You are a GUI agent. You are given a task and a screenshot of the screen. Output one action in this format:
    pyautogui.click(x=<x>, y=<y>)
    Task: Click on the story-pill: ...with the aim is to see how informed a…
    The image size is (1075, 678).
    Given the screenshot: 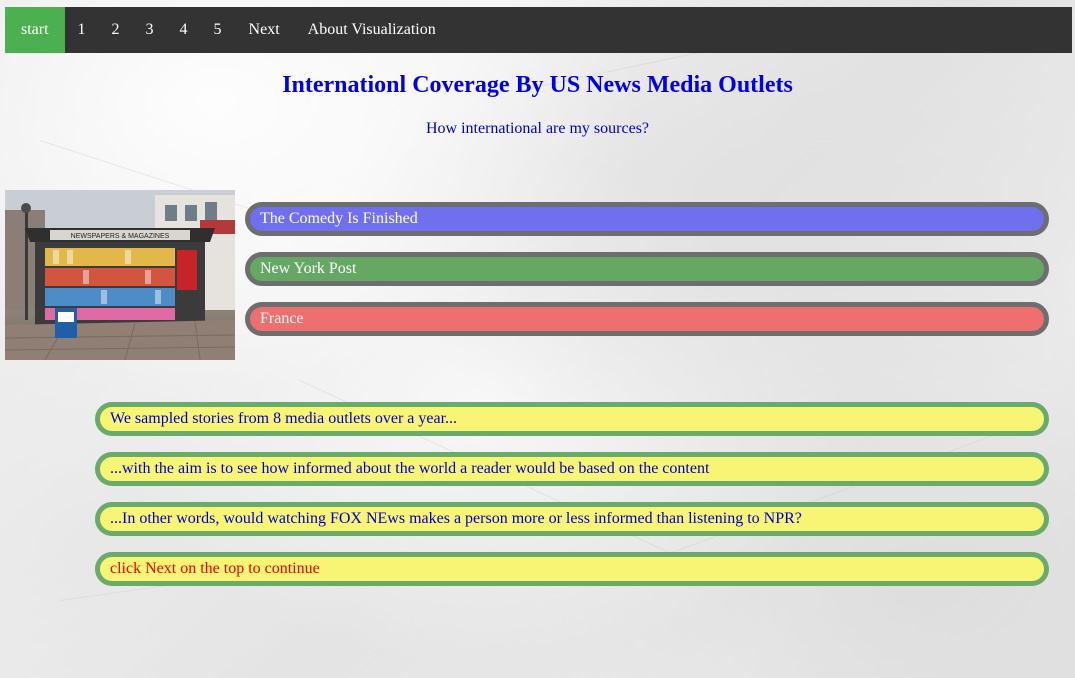 What is the action you would take?
    pyautogui.click(x=572, y=469)
    